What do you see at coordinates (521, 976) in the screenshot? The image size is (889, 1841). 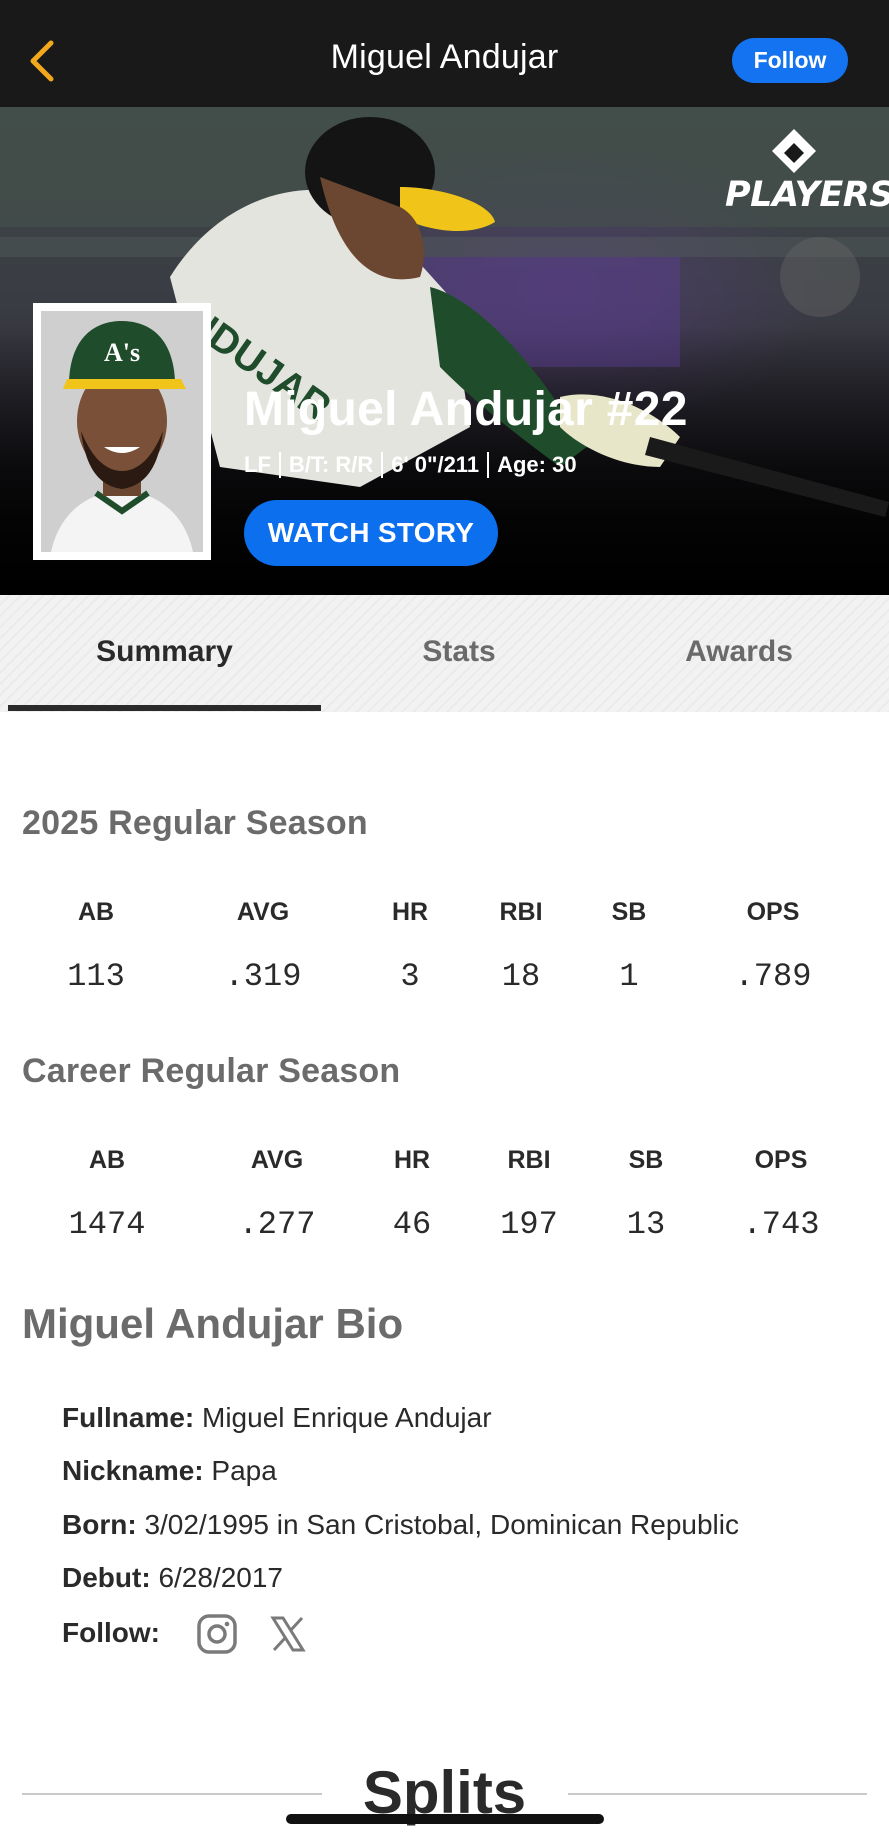 I see `stat-value: 18` at bounding box center [521, 976].